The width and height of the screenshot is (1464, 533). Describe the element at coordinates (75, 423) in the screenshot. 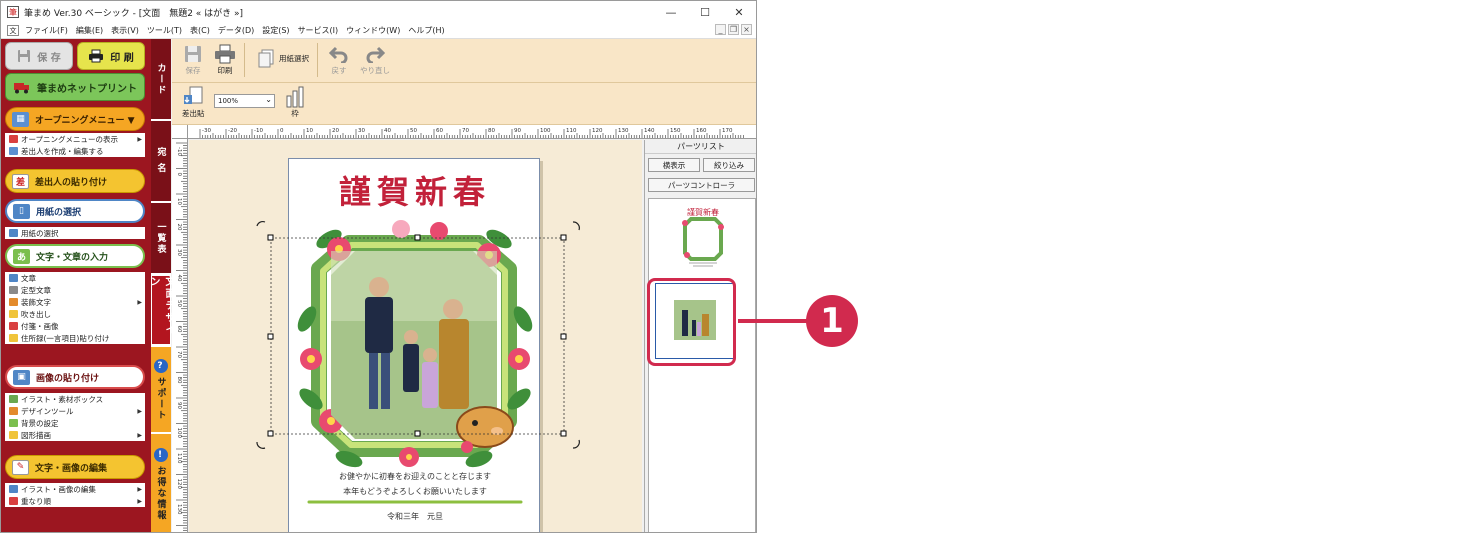

I see `sidebar-item-background: 背景の設定` at that location.